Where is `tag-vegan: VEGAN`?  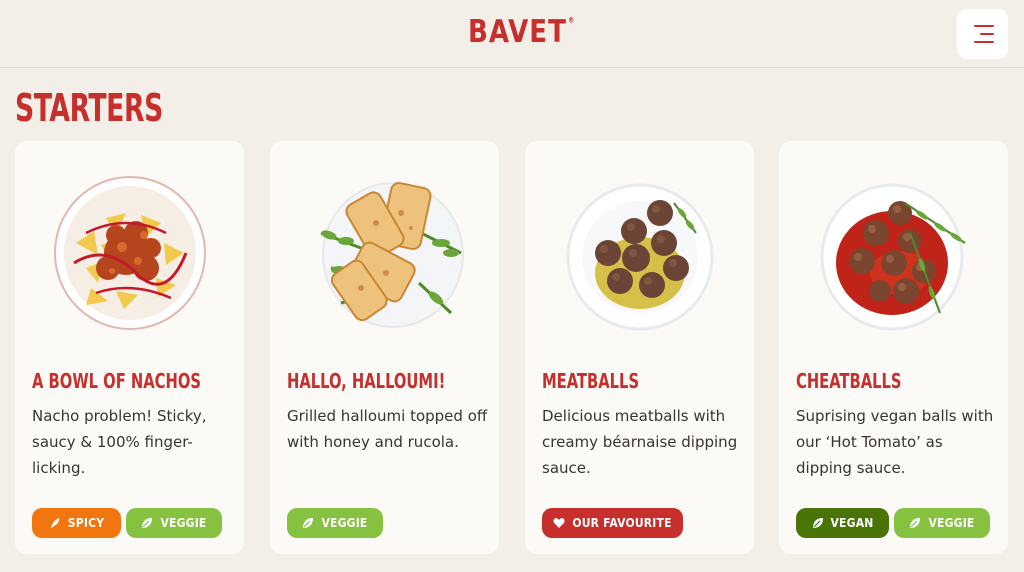 tag-vegan: VEGAN is located at coordinates (842, 523).